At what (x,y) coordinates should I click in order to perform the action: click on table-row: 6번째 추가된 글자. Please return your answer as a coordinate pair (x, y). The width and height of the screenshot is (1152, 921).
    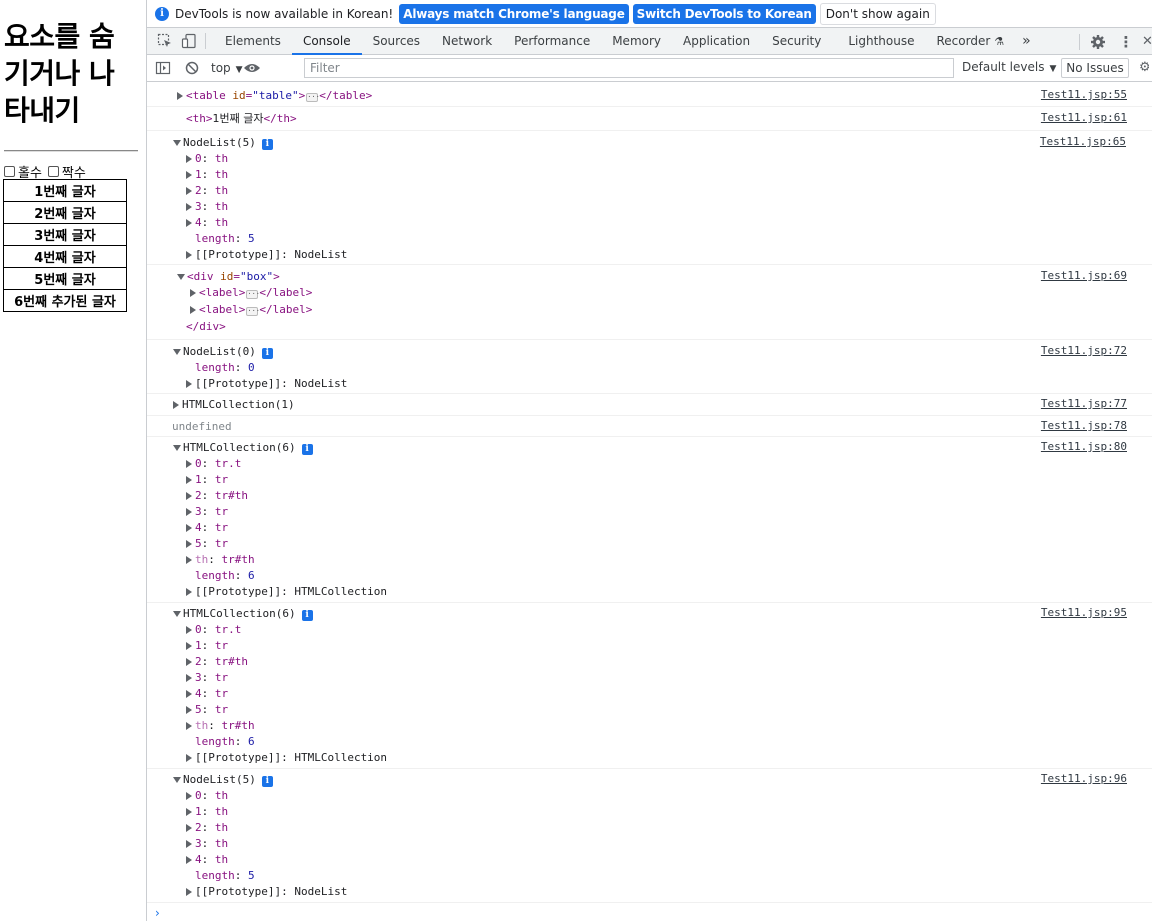
    Looking at the image, I should click on (65, 300).